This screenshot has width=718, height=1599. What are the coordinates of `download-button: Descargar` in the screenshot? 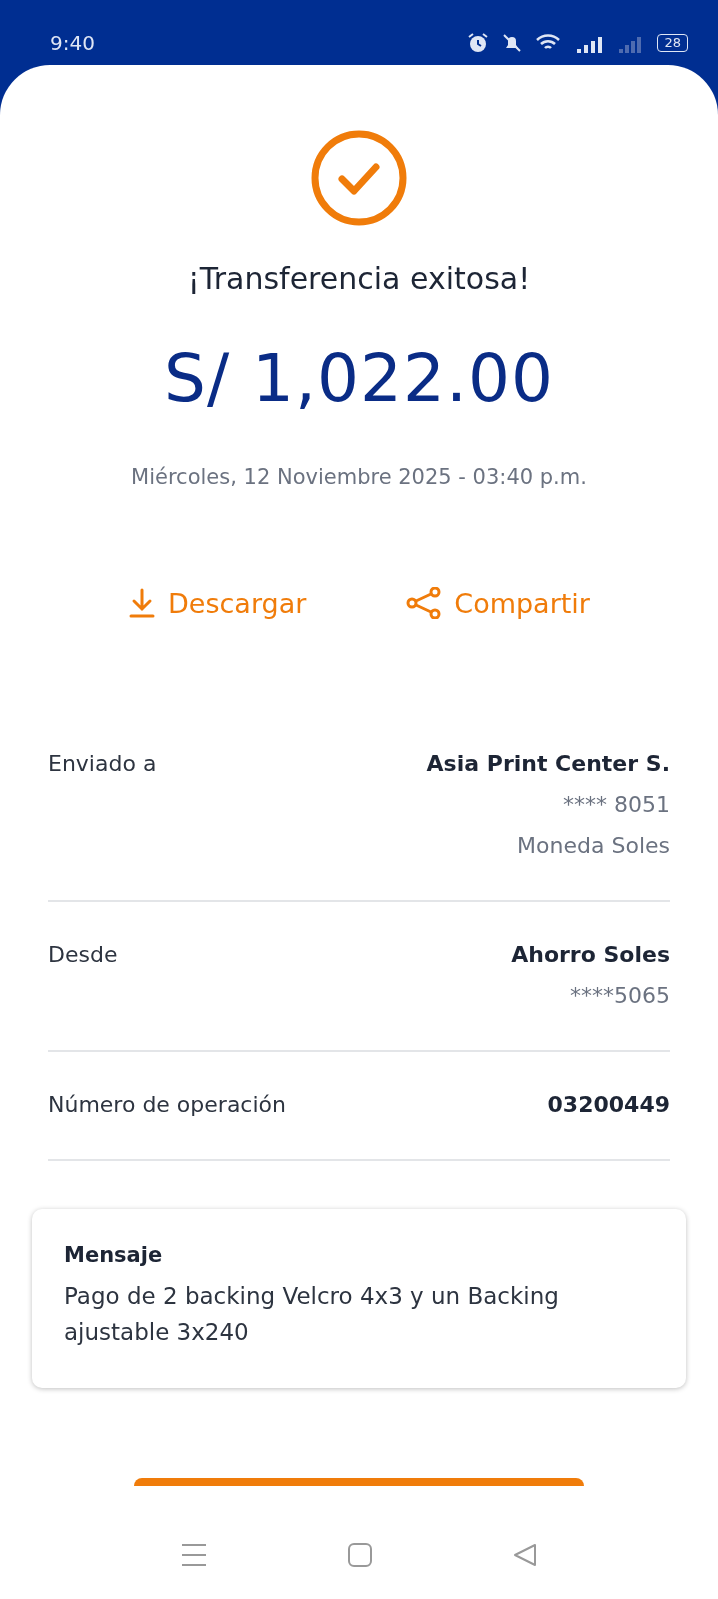 It's located at (217, 603).